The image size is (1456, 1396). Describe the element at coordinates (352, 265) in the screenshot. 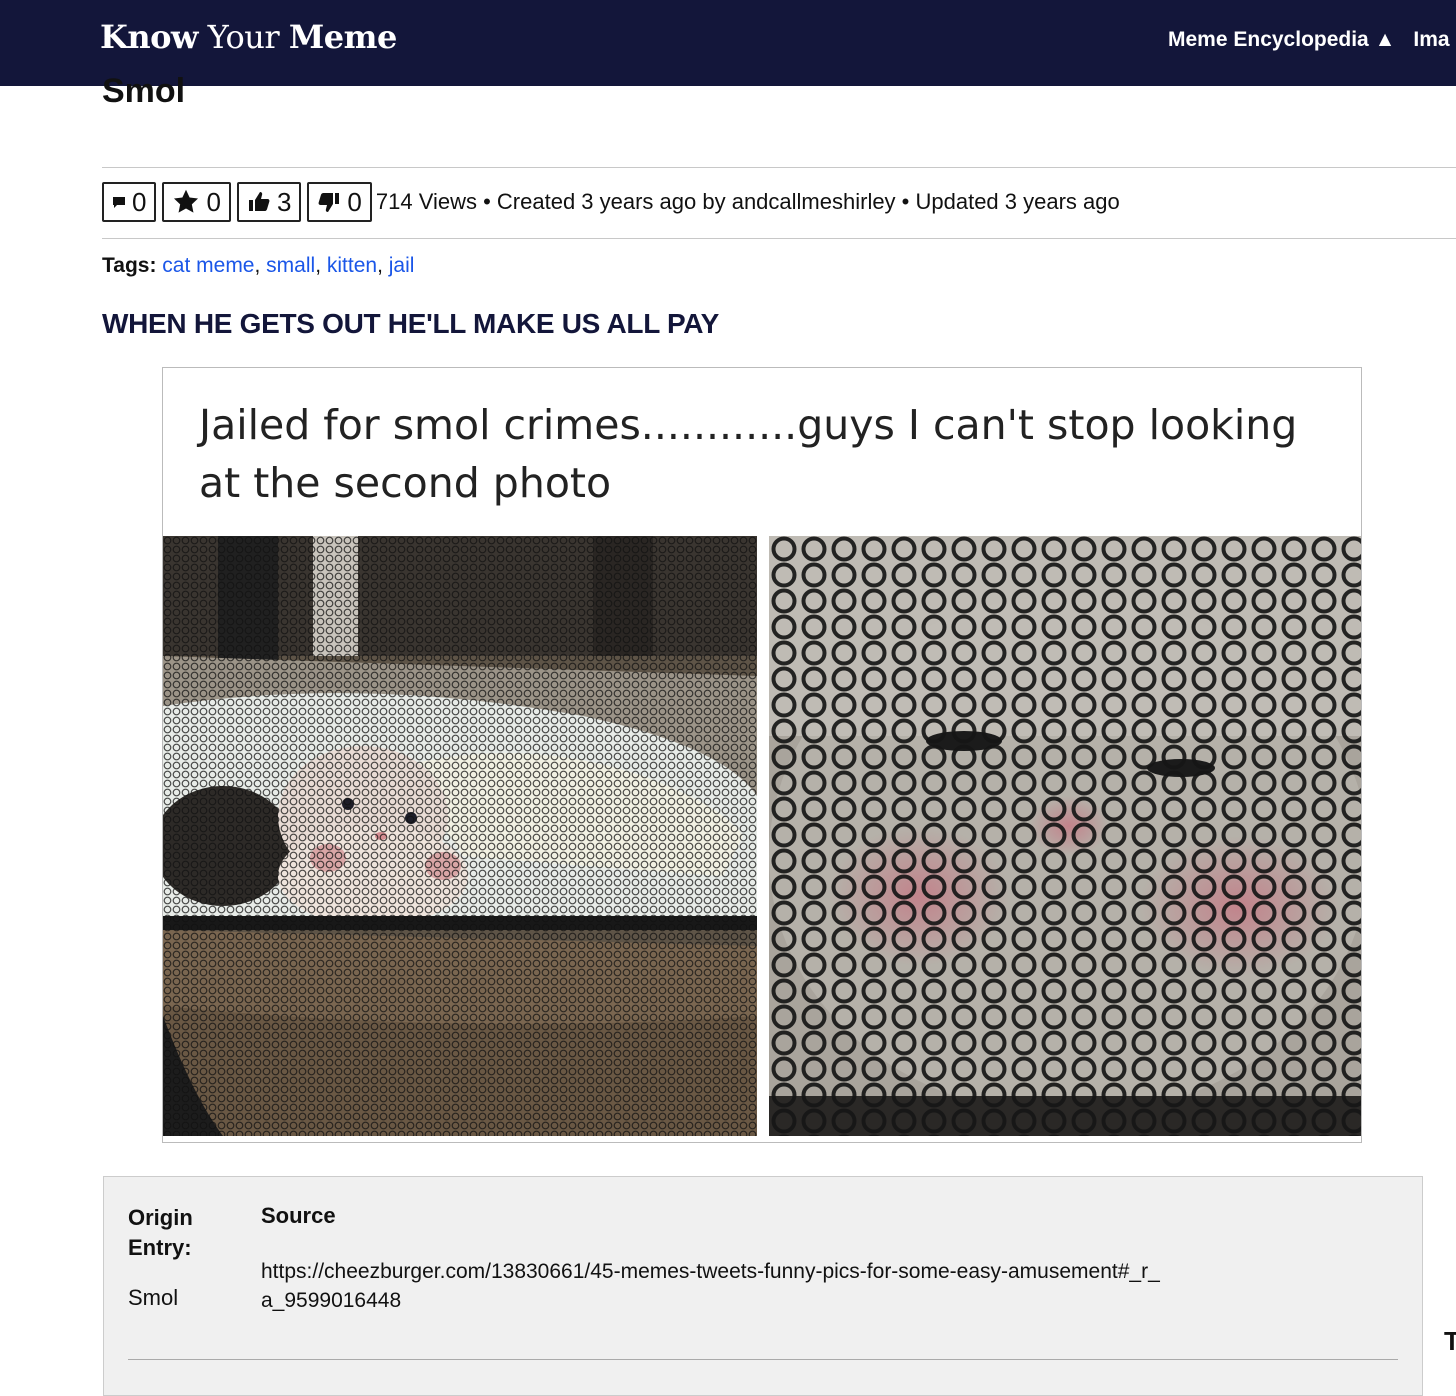

I see `tag-link: kitten` at that location.